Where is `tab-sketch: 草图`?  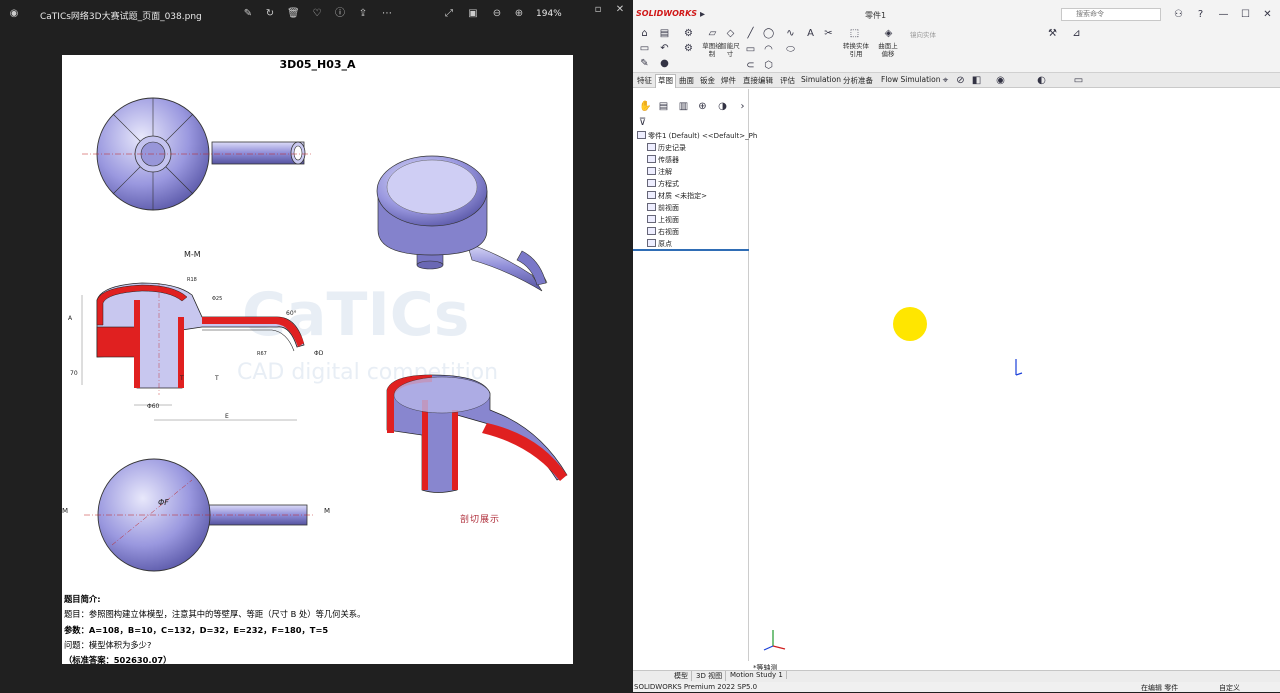 tab-sketch: 草图 is located at coordinates (665, 81).